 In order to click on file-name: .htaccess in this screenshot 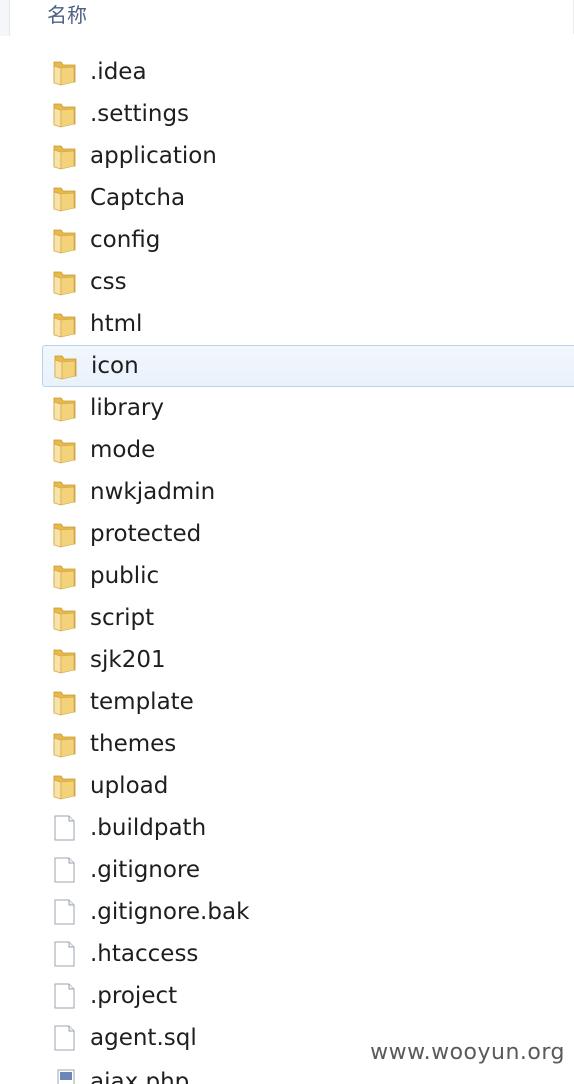, I will do `click(144, 954)`.